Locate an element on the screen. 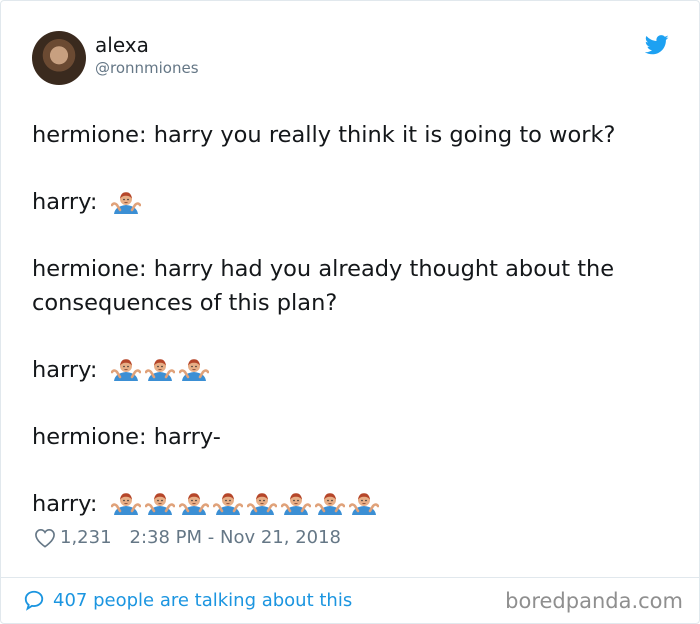 This screenshot has height=624, width=700. tweet-meta: 1,231 2:38 PM - Nov 21, 2018 is located at coordinates (187, 537).